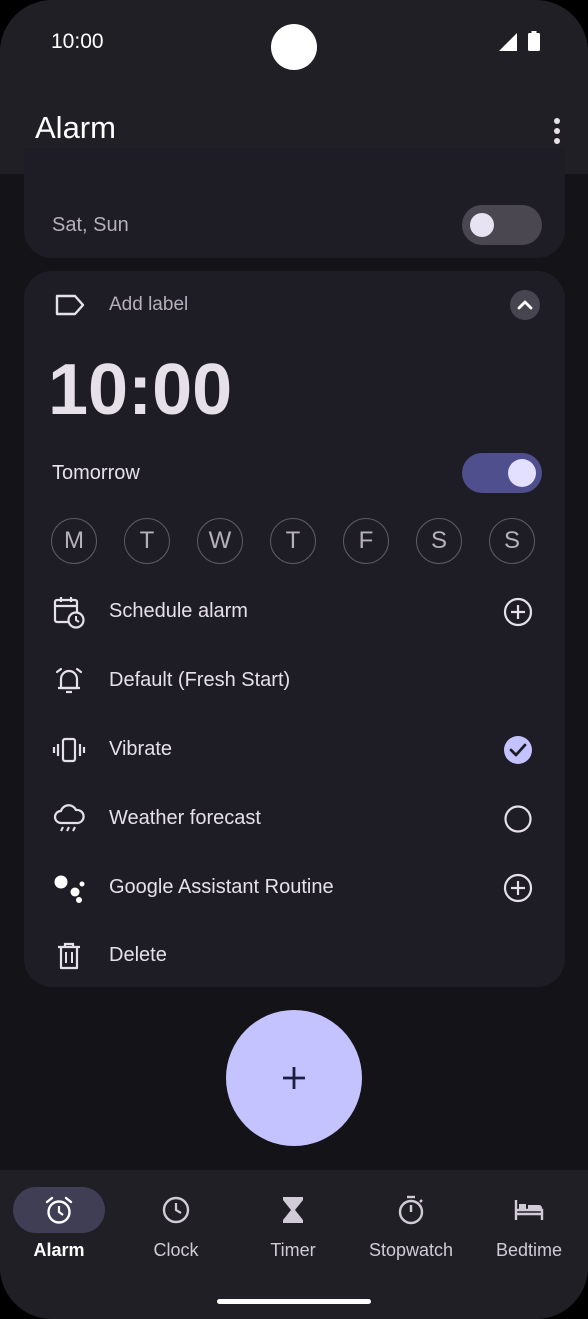 This screenshot has height=1319, width=588. I want to click on delete-row: Delete, so click(294, 957).